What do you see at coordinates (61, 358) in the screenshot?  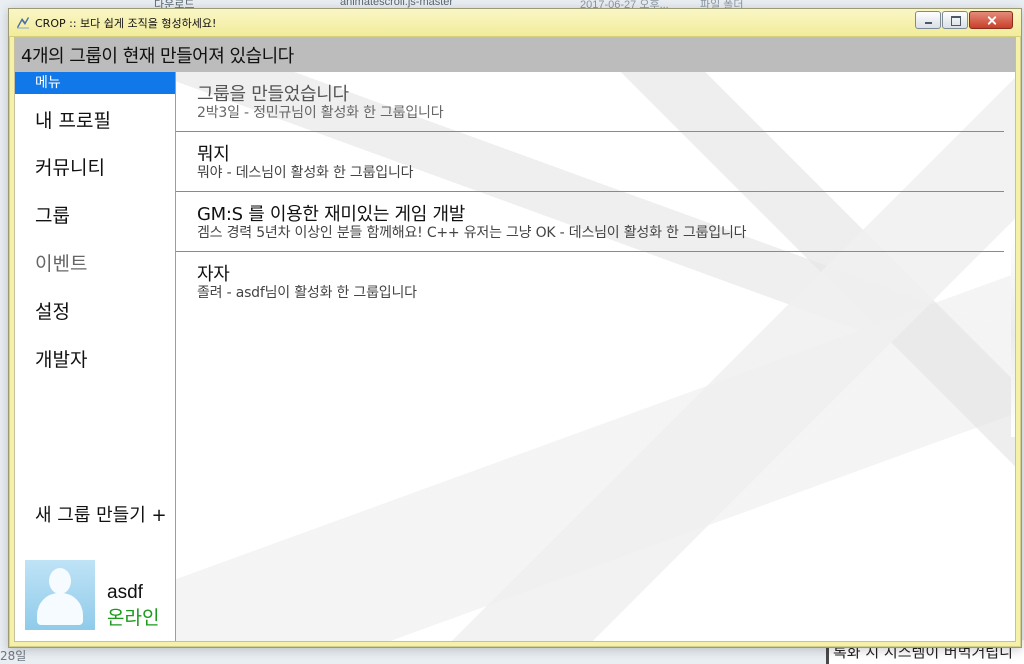 I see `sidebar-item-developer: 개발자` at bounding box center [61, 358].